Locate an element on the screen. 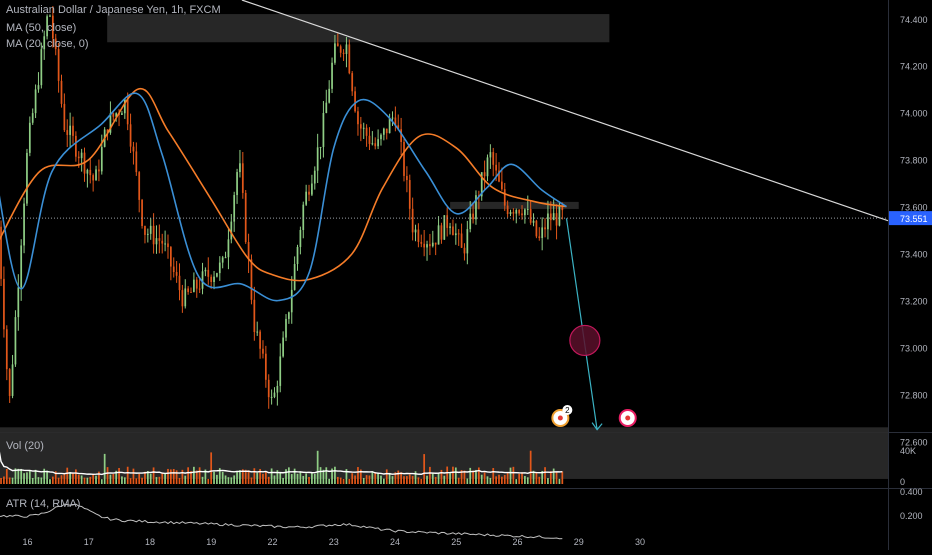 Image resolution: width=932 pixels, height=555 pixels. ma20-legend: MA (20, close, 0) is located at coordinates (47, 44).